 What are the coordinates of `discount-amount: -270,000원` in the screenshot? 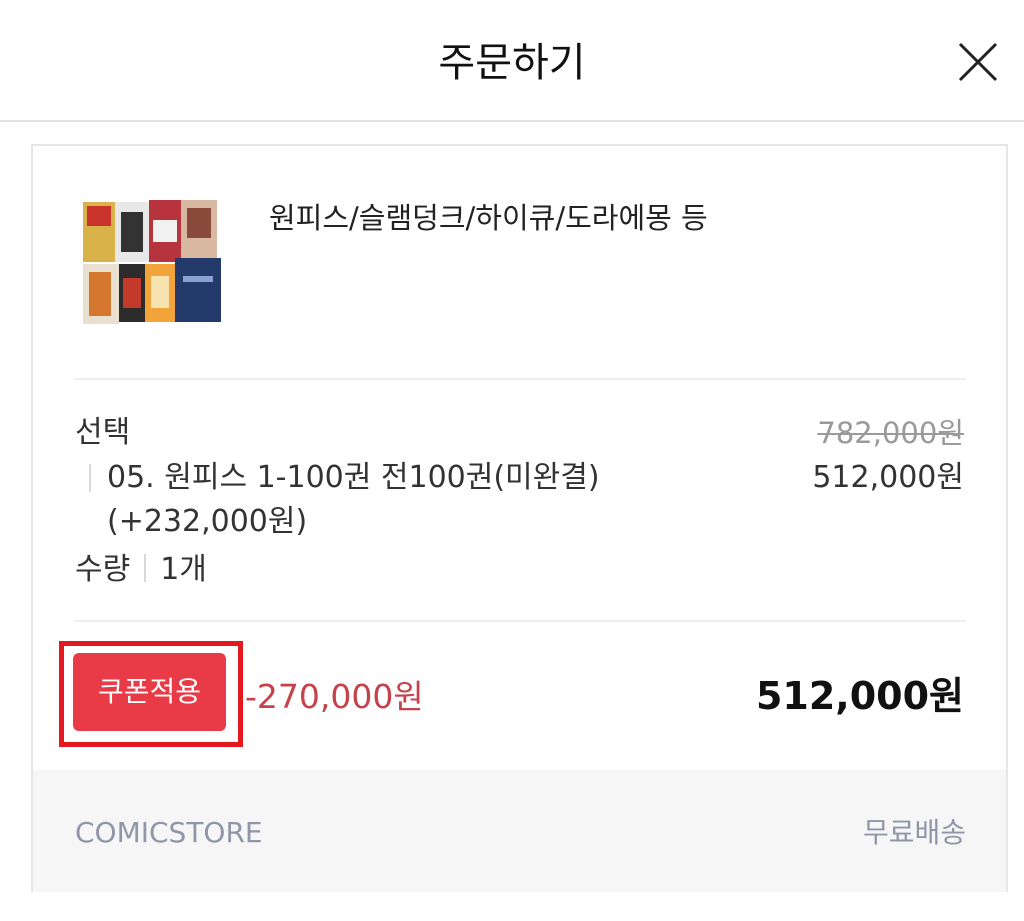 It's located at (334, 696).